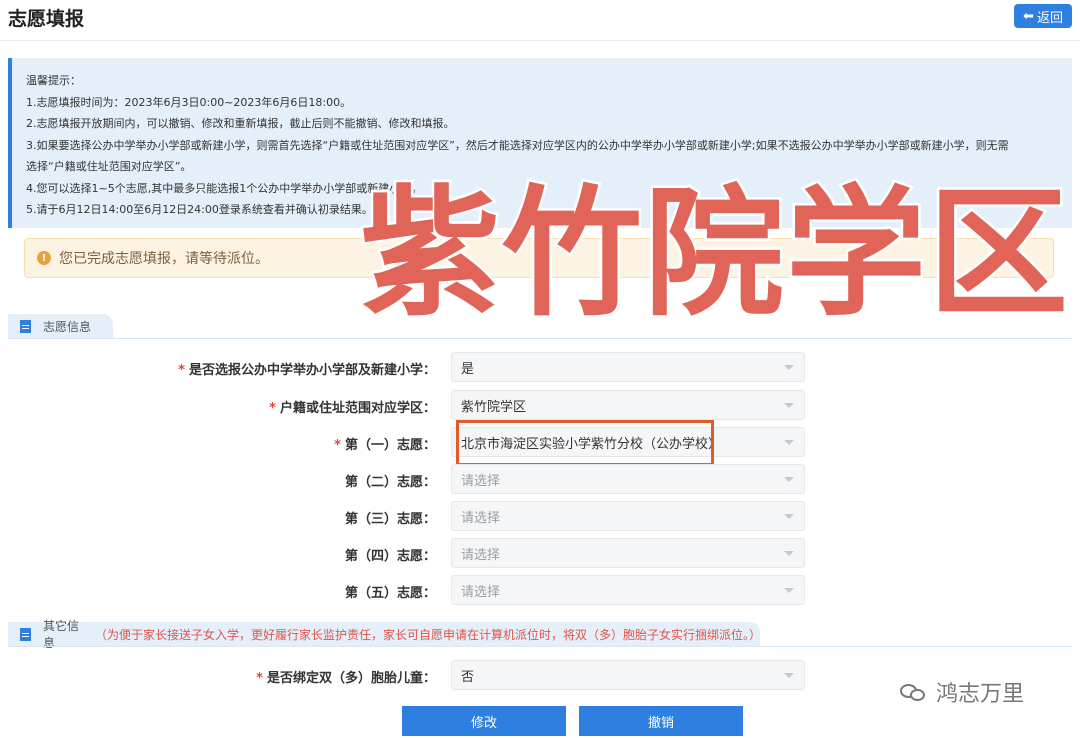  I want to click on modify-button: 修改, so click(484, 721).